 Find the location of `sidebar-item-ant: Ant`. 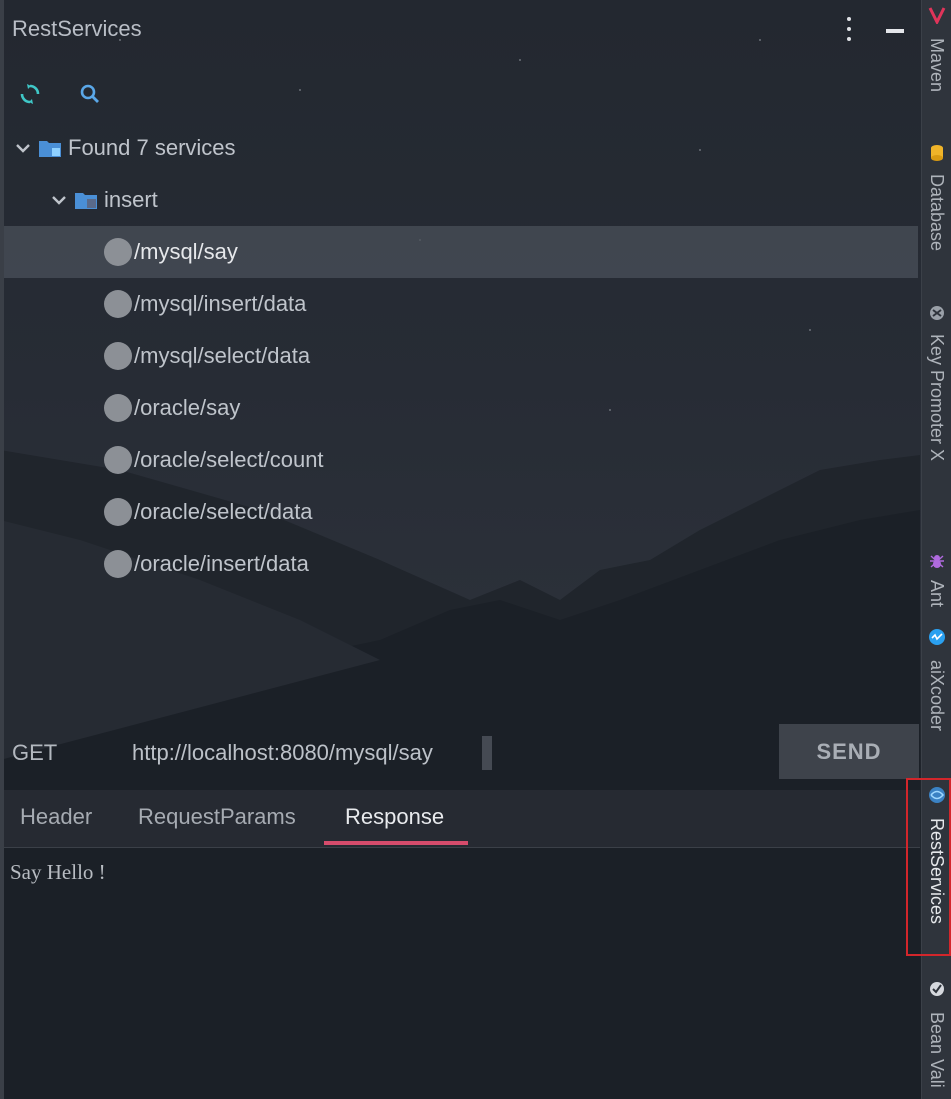

sidebar-item-ant: Ant is located at coordinates (936, 585).